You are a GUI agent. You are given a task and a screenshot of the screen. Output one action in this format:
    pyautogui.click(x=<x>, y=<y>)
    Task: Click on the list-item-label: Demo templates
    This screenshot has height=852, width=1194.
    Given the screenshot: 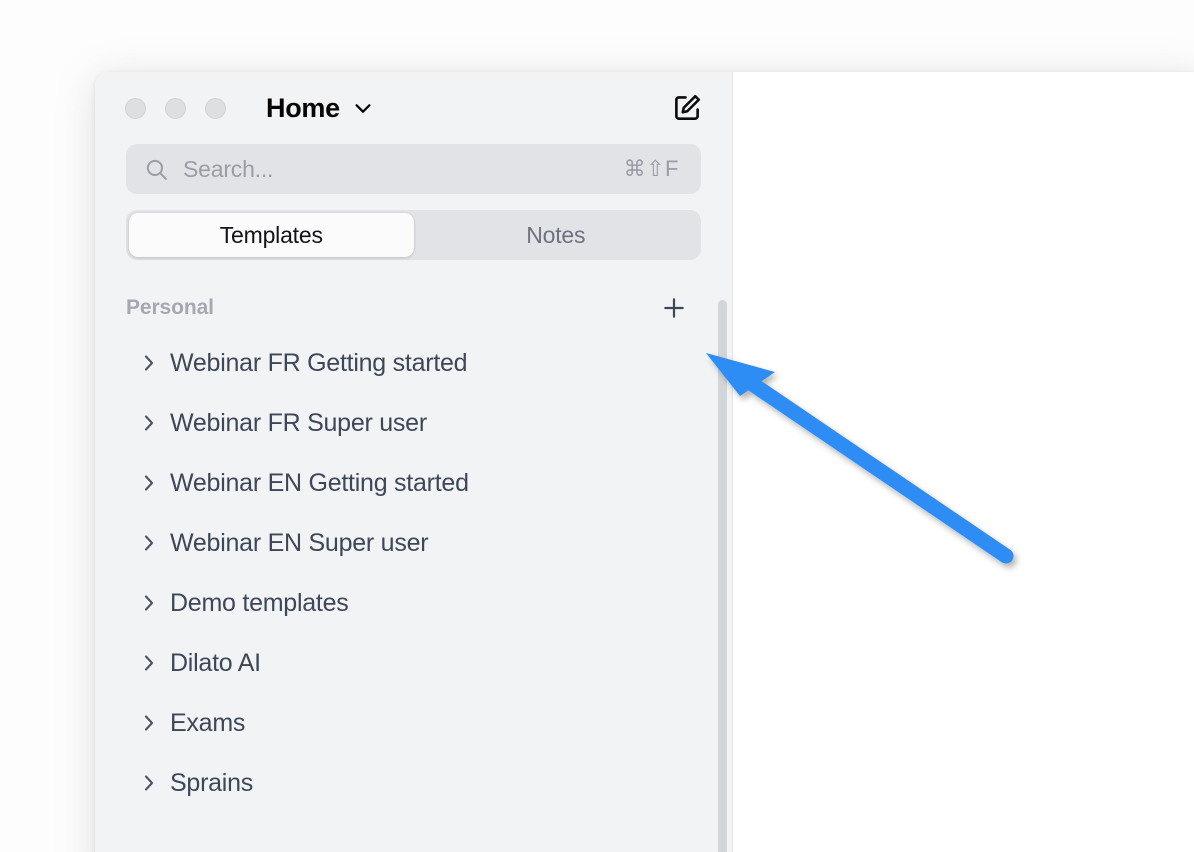 What is the action you would take?
    pyautogui.click(x=259, y=602)
    